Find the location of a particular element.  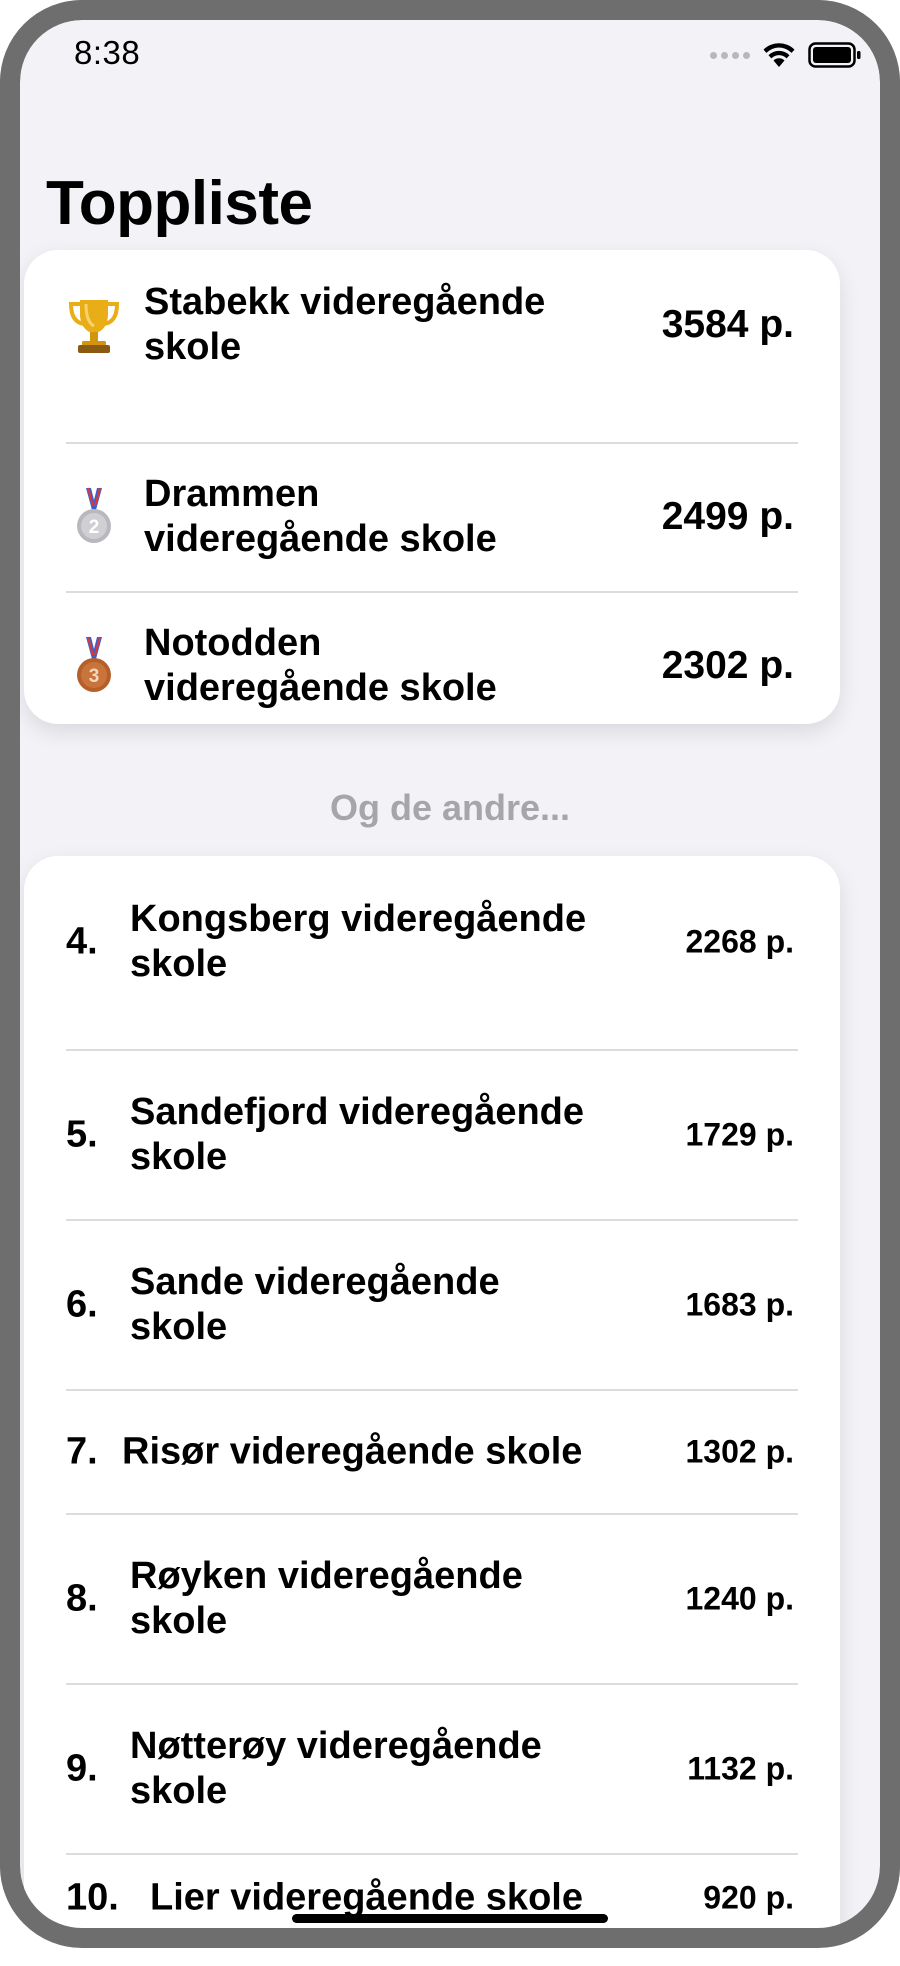

school-name: Nøtterøy videregående skole is located at coordinates (336, 1768).